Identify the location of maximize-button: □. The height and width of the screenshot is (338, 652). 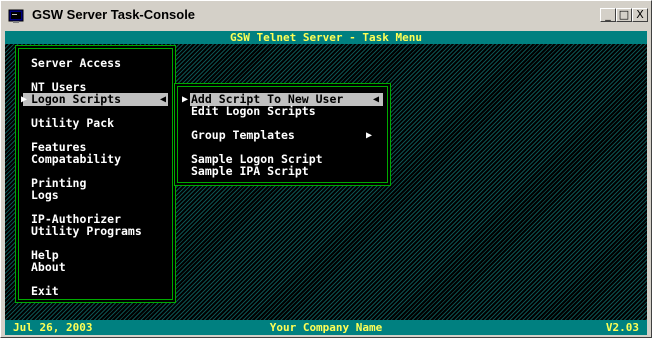
(624, 15).